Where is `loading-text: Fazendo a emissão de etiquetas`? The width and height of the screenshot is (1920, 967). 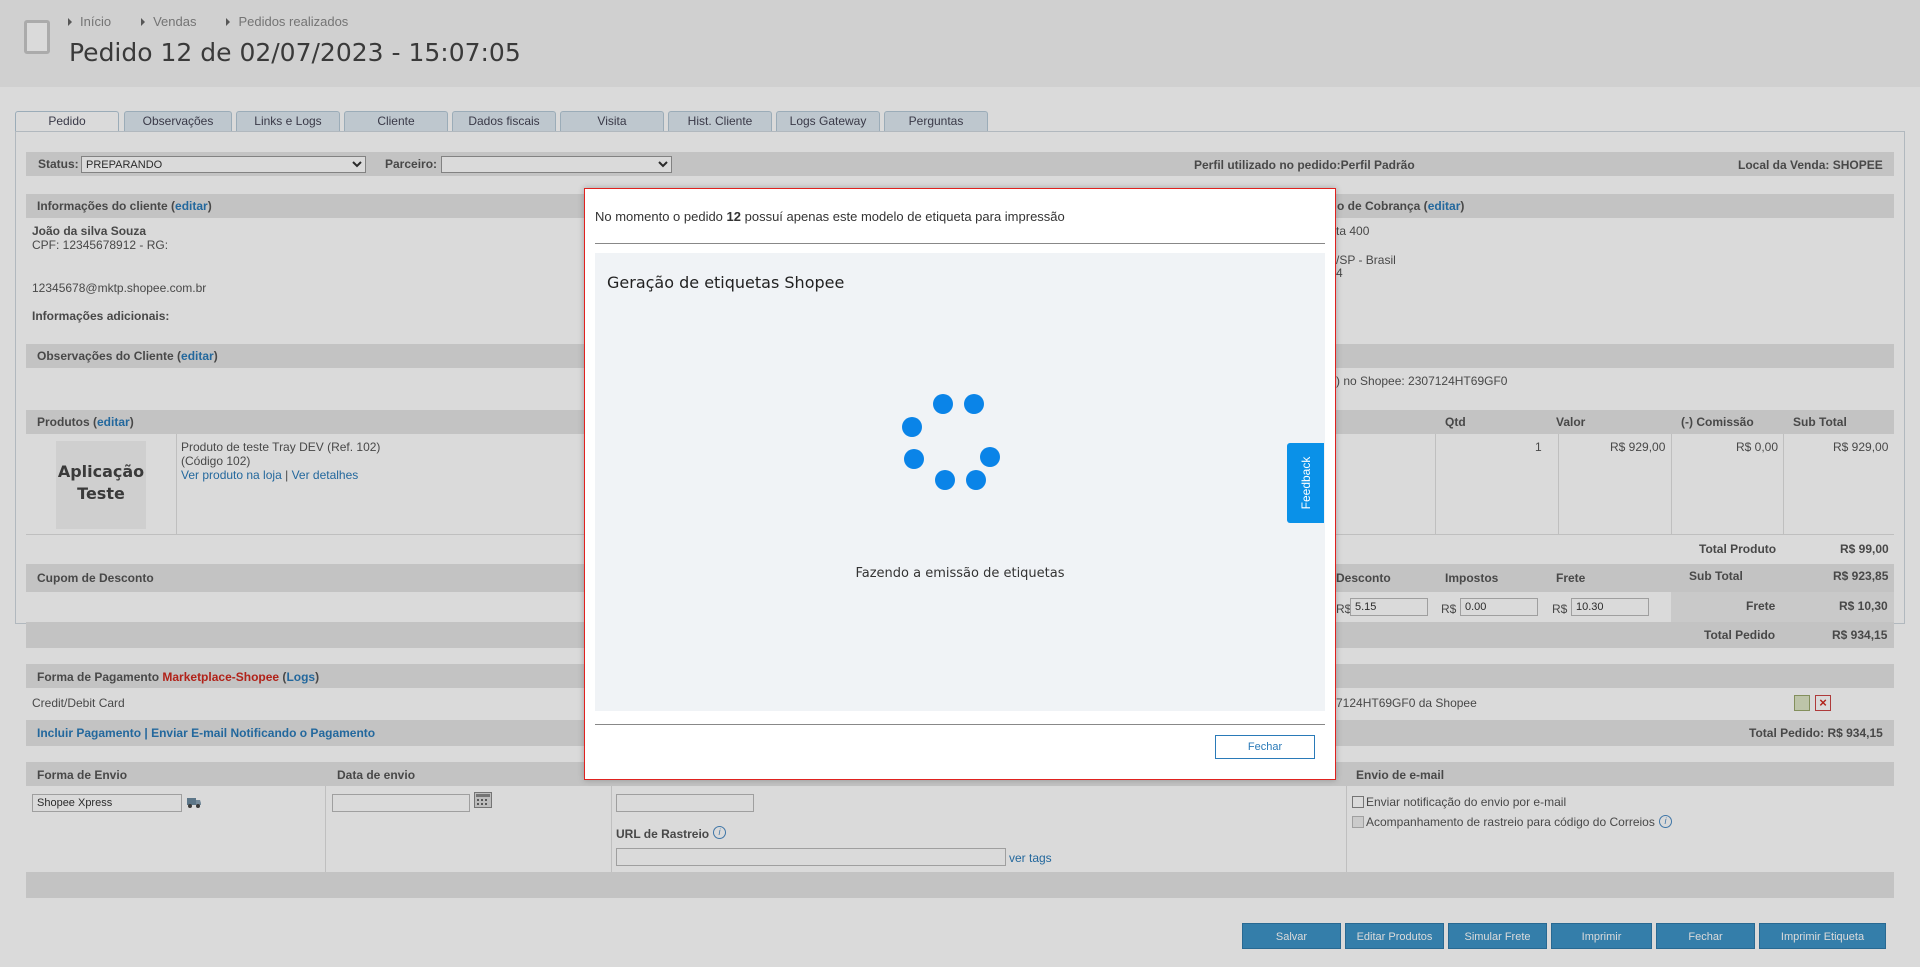
loading-text: Fazendo a emissão de etiquetas is located at coordinates (960, 573).